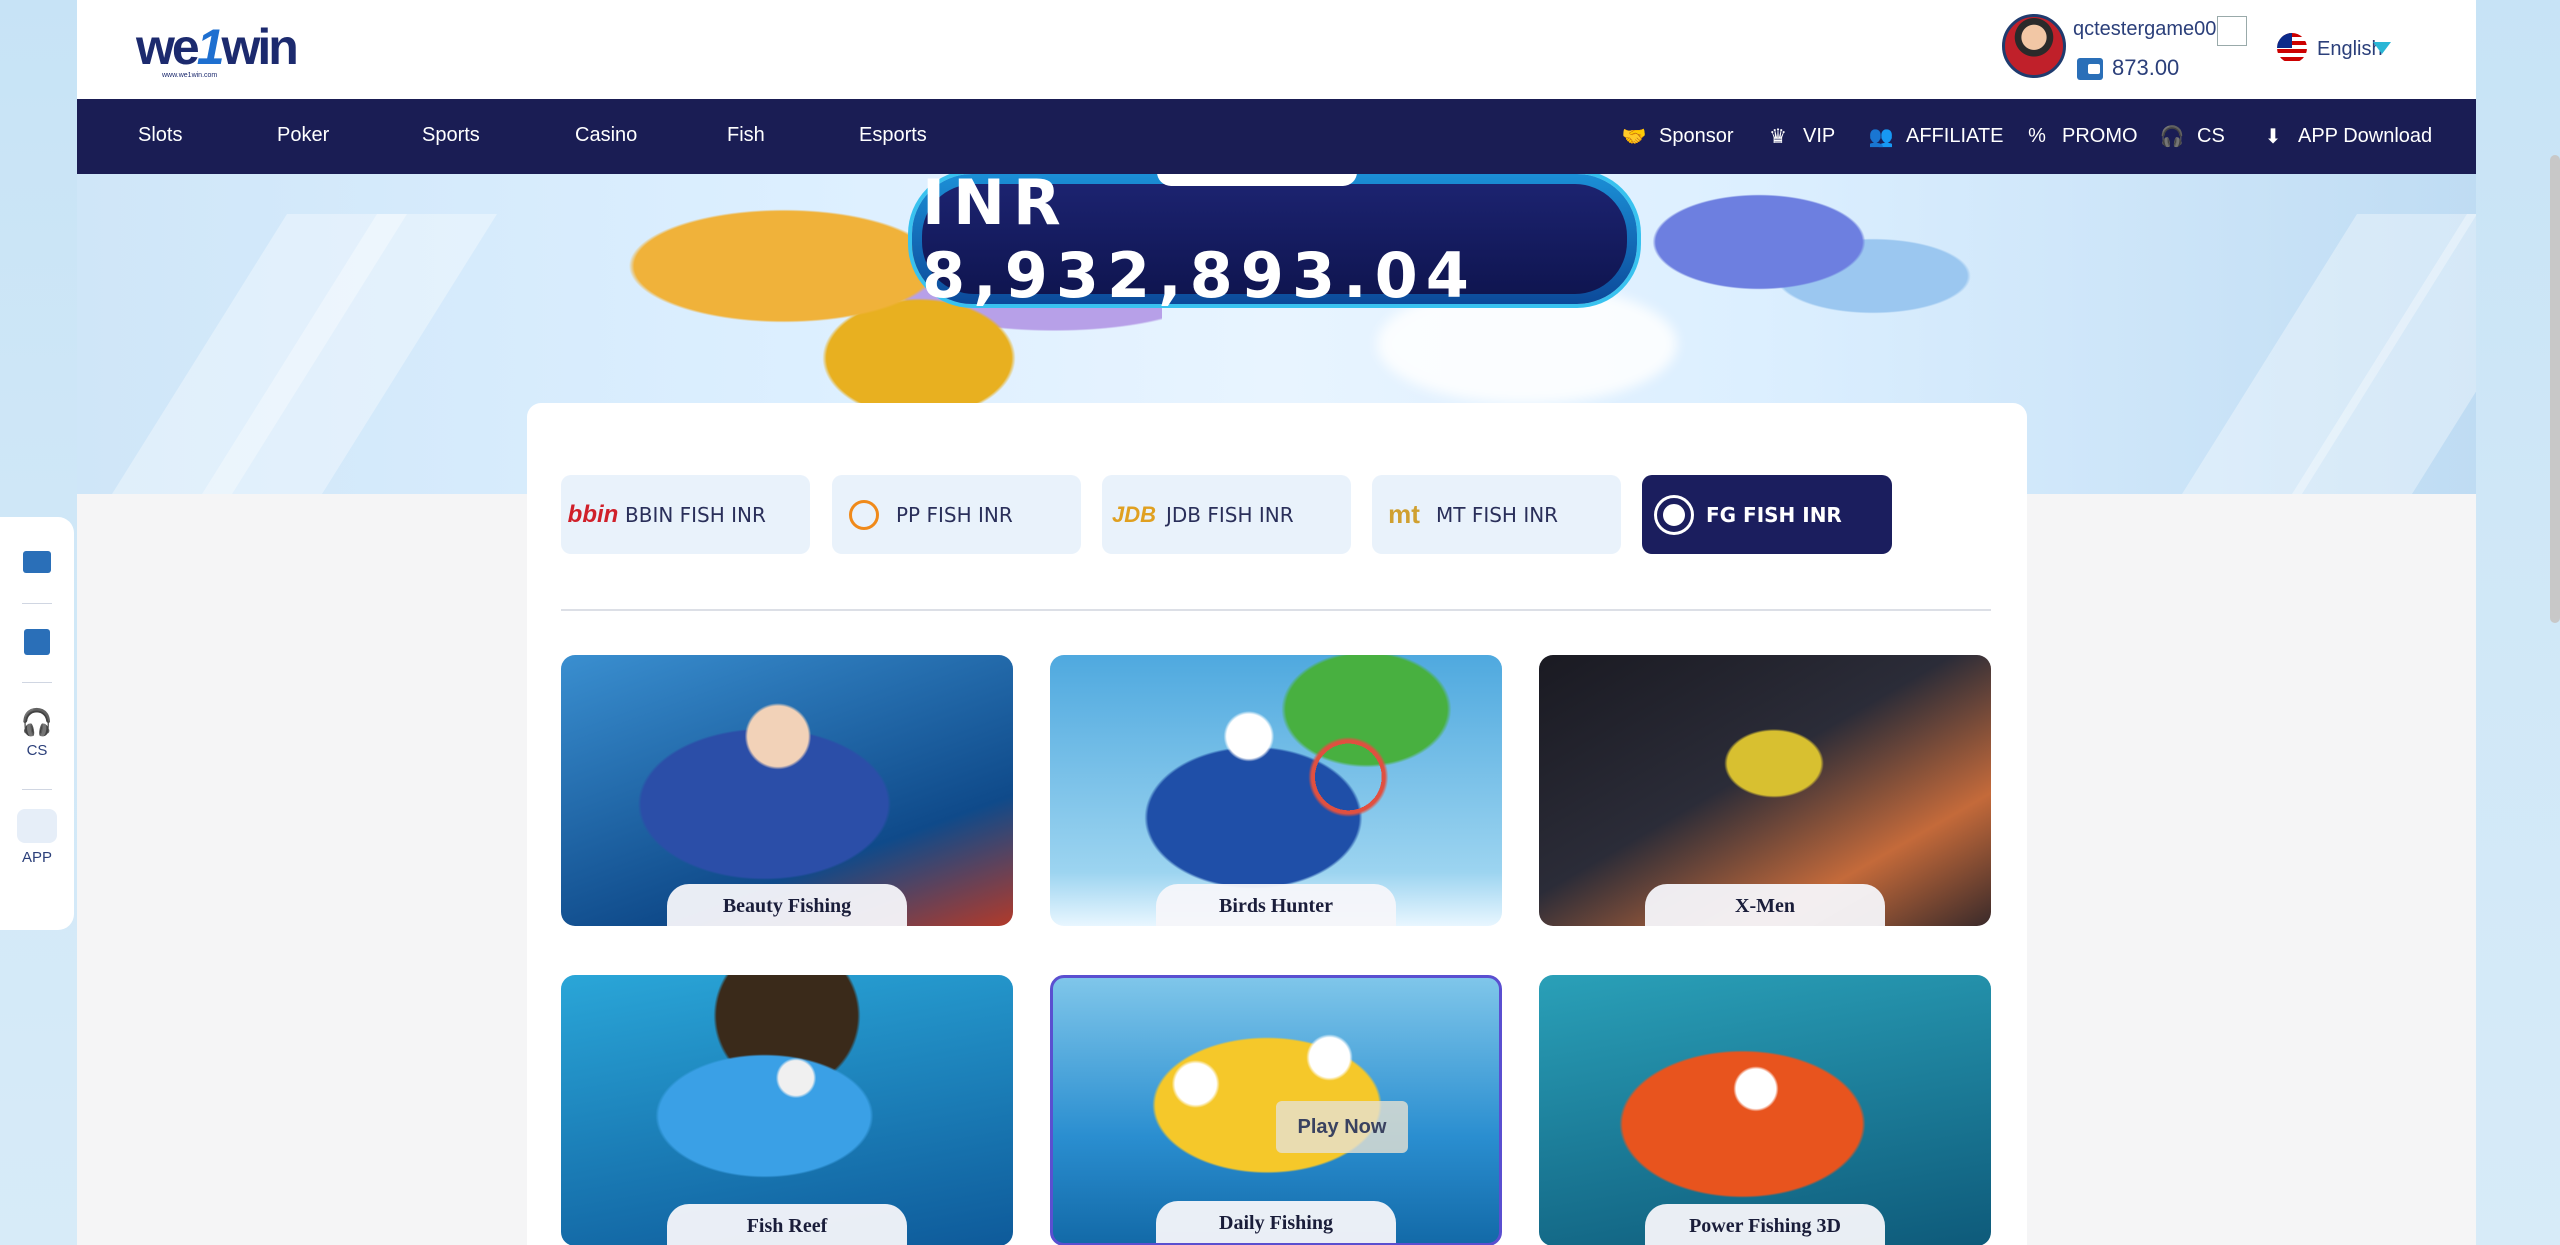 Image resolution: width=2560 pixels, height=1245 pixels. I want to click on play-now-button: Play Now, so click(1342, 1127).